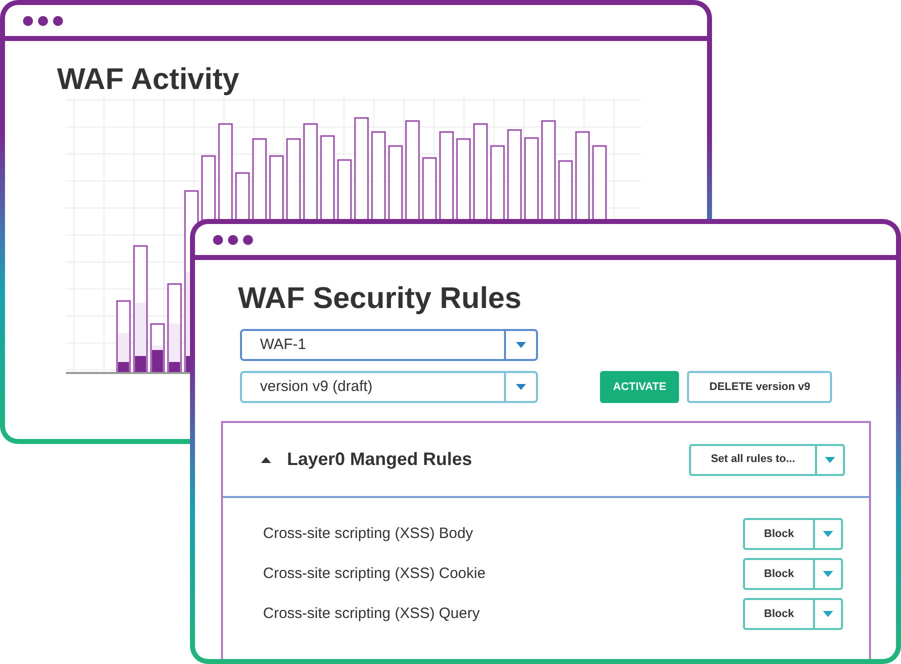  I want to click on select-field: WAF-1, so click(389, 345).